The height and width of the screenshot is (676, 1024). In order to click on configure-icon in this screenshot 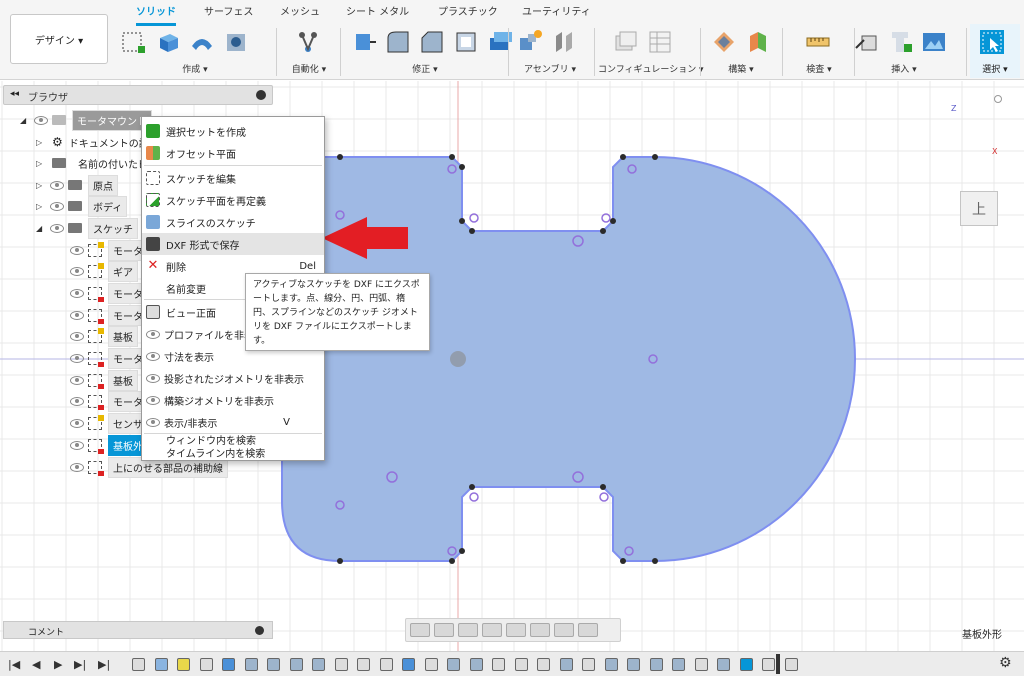, I will do `click(626, 42)`.